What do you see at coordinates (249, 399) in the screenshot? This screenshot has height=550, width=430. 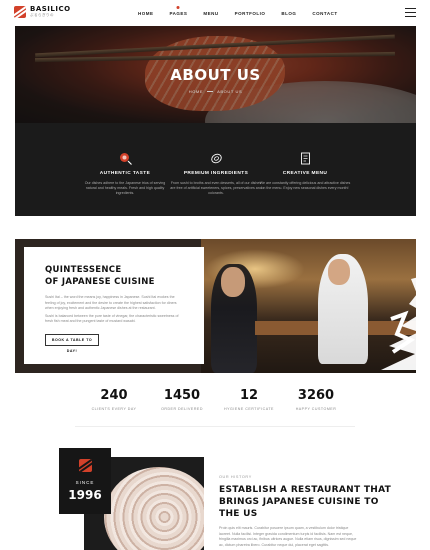 I see `stat-hygiene: 12 HYGIENE CERTIFICATE` at bounding box center [249, 399].